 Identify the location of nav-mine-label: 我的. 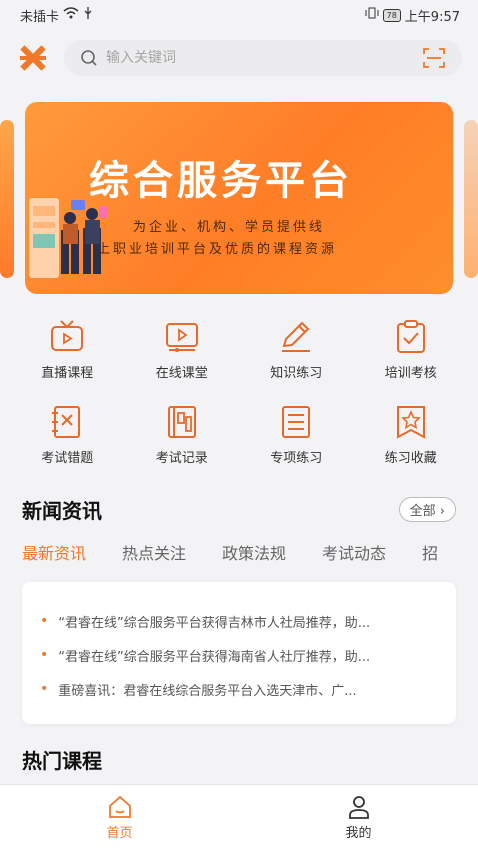
(358, 833).